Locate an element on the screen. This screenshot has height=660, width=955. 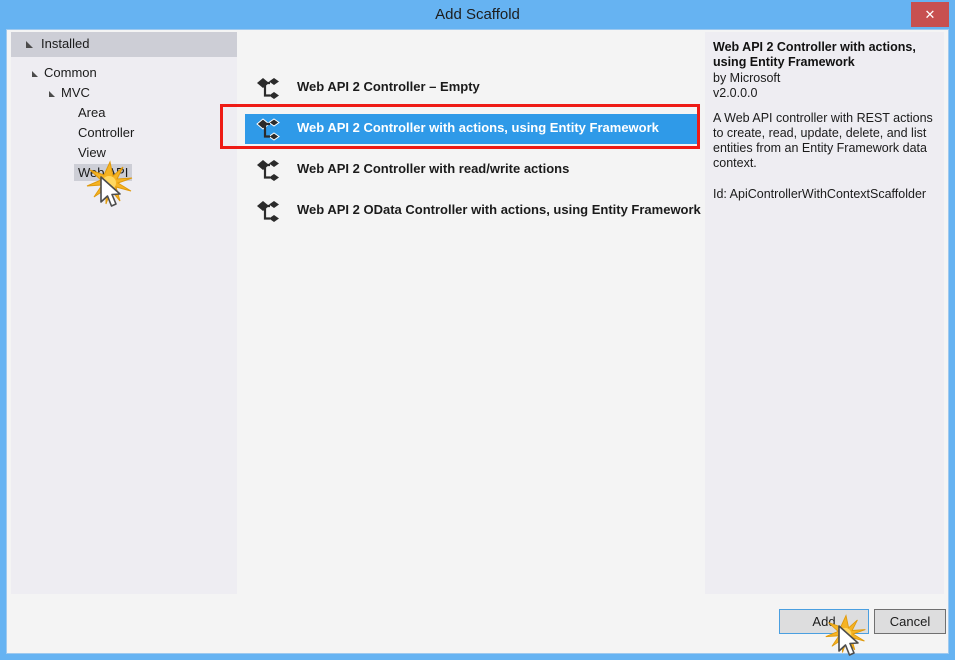
tree-item-label: View is located at coordinates (92, 152).